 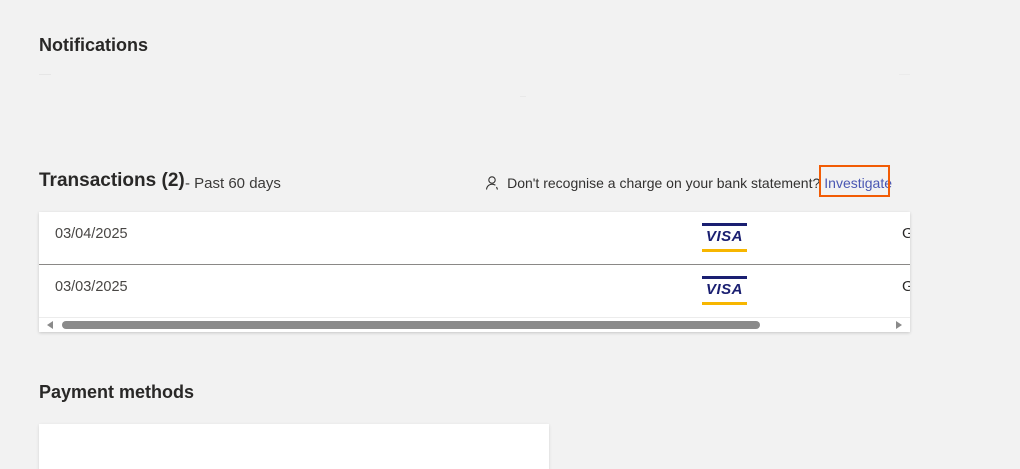 I want to click on notifications-divider, so click(x=474, y=74).